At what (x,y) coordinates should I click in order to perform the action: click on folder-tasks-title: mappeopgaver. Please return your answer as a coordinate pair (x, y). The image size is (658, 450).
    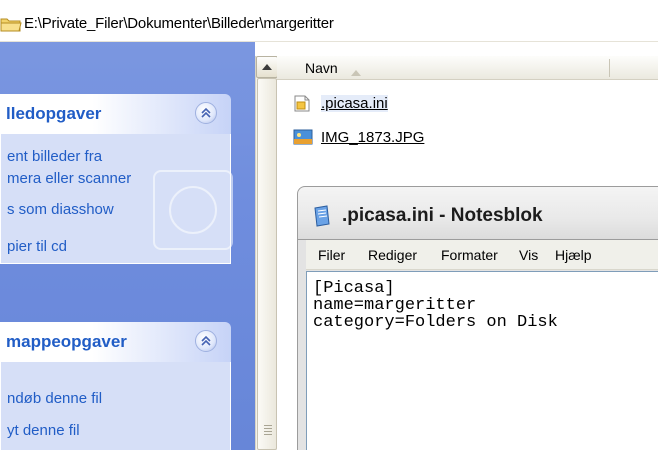
    Looking at the image, I should click on (66, 341).